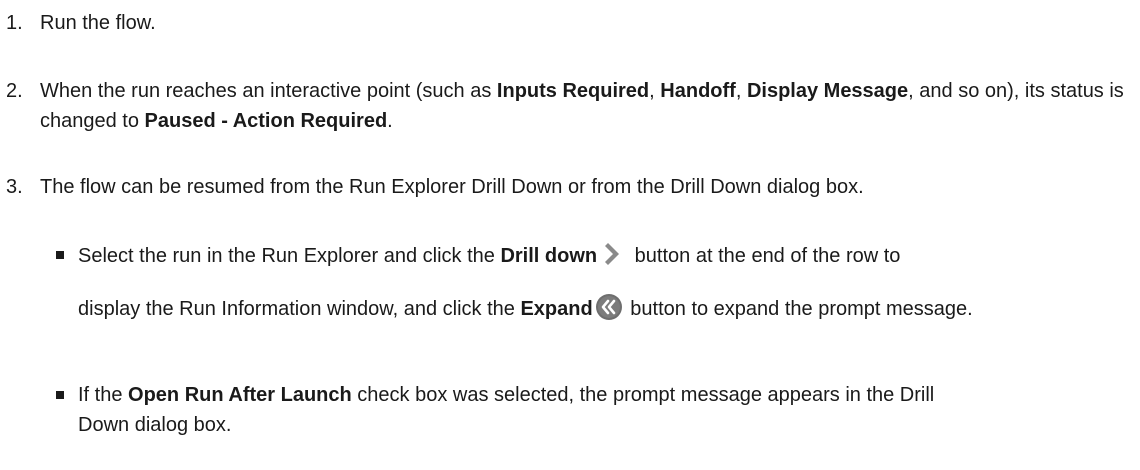  What do you see at coordinates (14, 187) in the screenshot?
I see `step-number: 3.` at bounding box center [14, 187].